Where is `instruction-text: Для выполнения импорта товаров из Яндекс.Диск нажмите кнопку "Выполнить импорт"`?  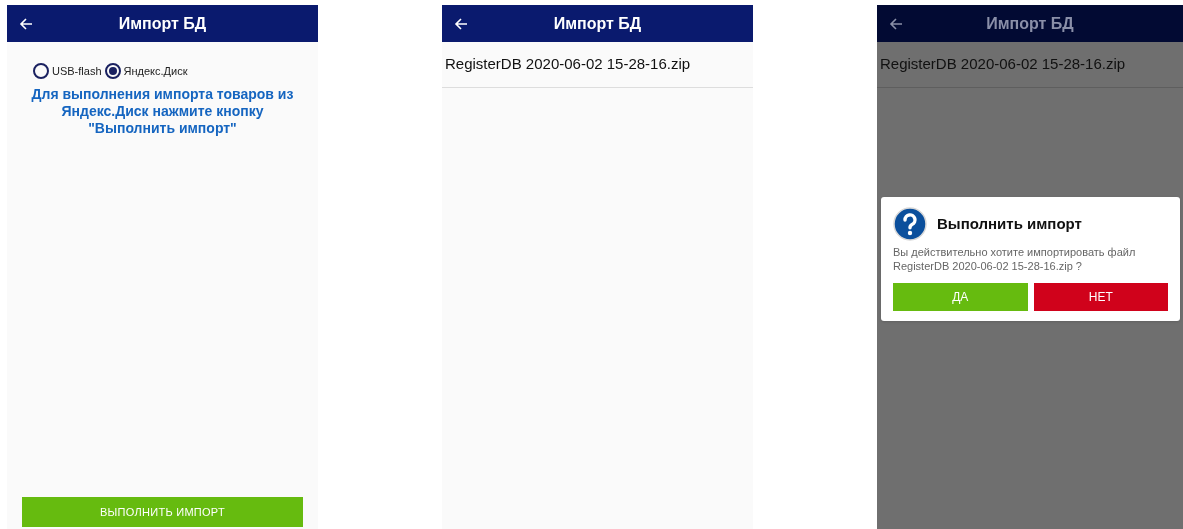 instruction-text: Для выполнения импорта товаров из Яндекс.Диск нажмите кнопку "Выполнить импорт" is located at coordinates (162, 111).